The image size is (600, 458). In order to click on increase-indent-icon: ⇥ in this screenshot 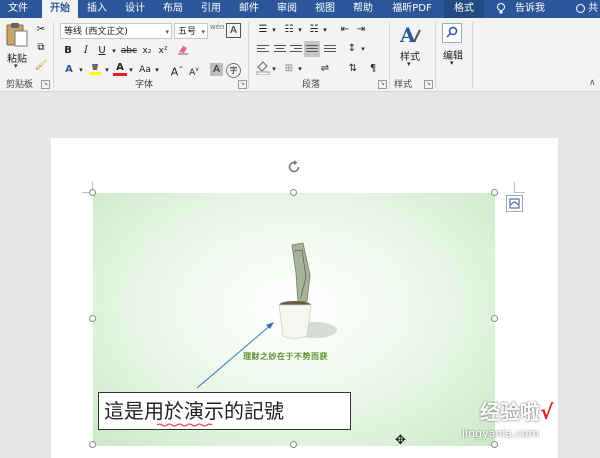, I will do `click(361, 30)`.